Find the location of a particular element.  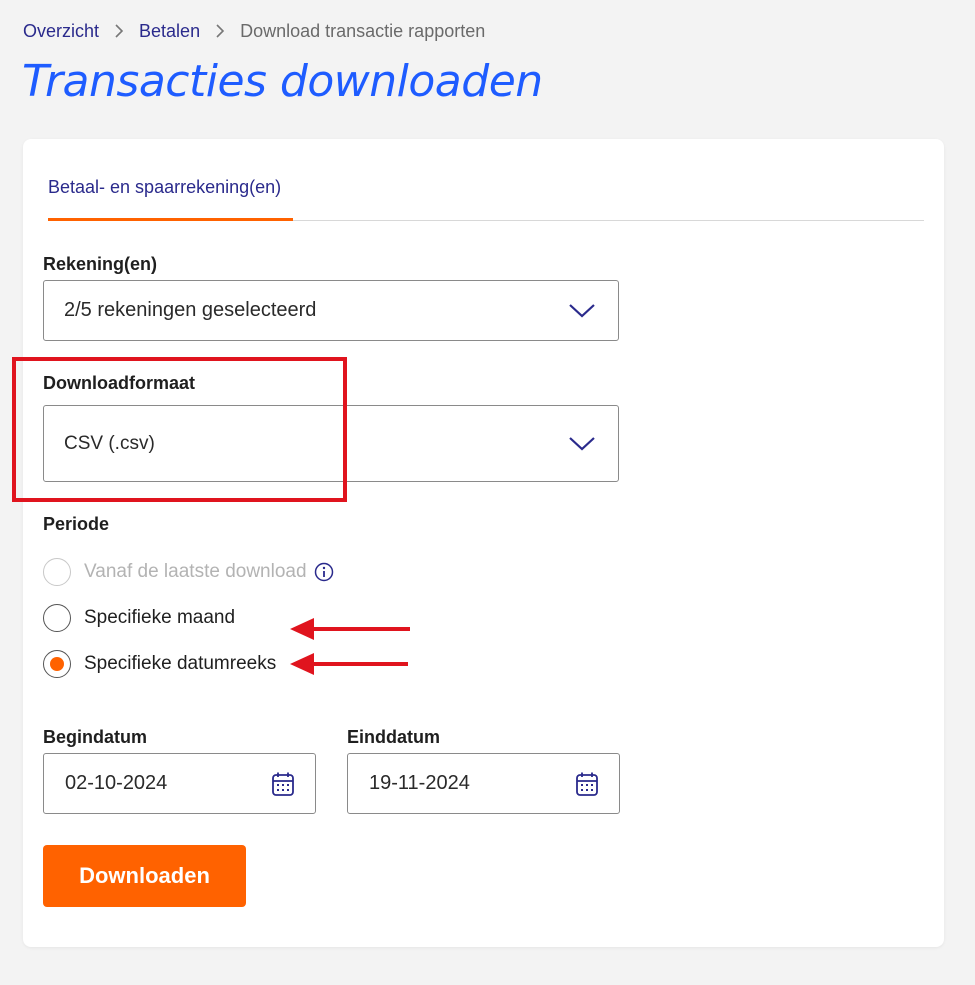

radio-label: Specifieke maand is located at coordinates (160, 617).